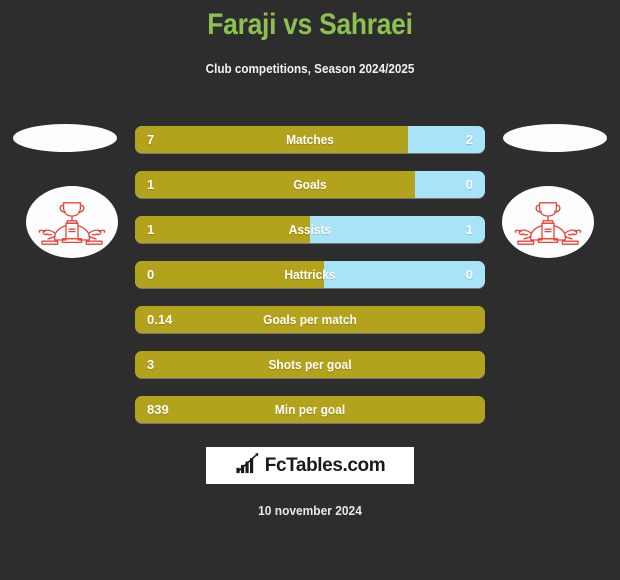  I want to click on stat-label: Assists, so click(310, 229).